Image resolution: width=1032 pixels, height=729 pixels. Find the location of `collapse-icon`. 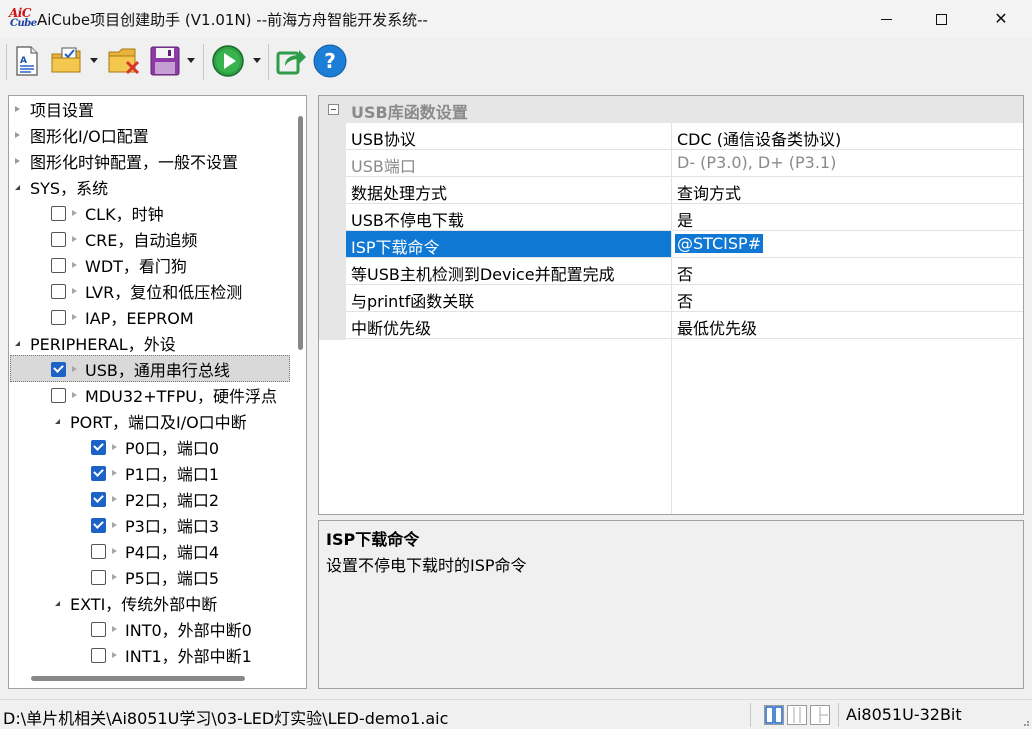

collapse-icon is located at coordinates (333, 109).